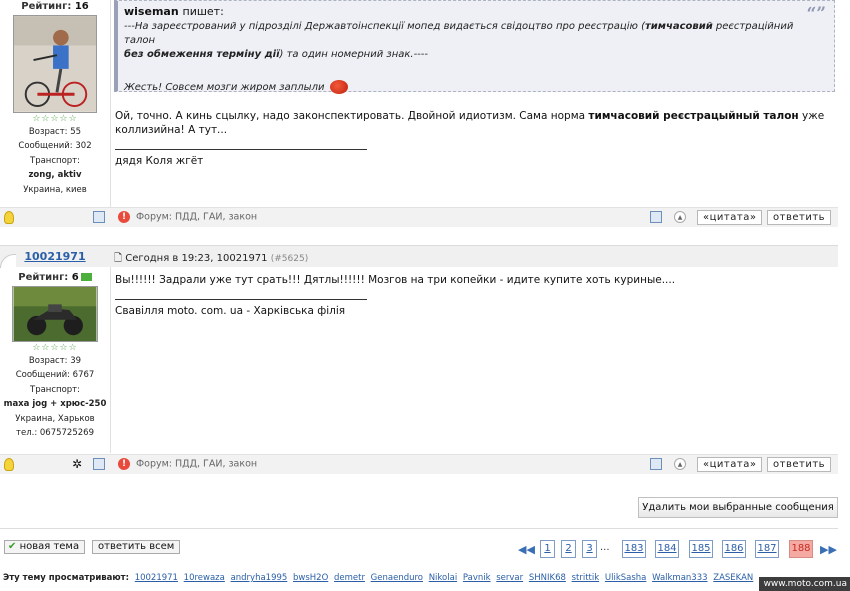  What do you see at coordinates (12, 546) in the screenshot?
I see `check-icon: ✔` at bounding box center [12, 546].